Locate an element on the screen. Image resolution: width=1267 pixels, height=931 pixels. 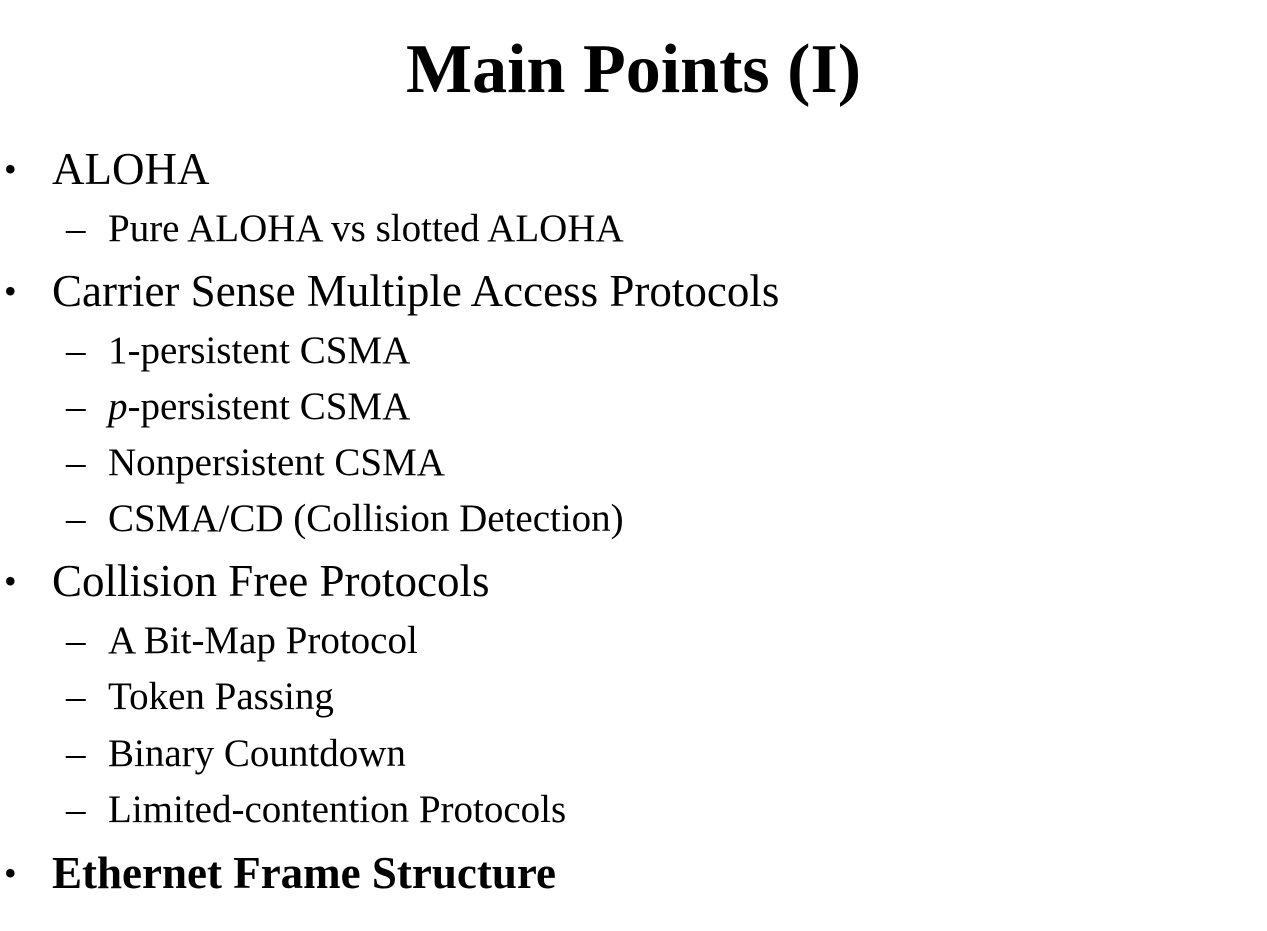
variable-p: p is located at coordinates (118, 406).